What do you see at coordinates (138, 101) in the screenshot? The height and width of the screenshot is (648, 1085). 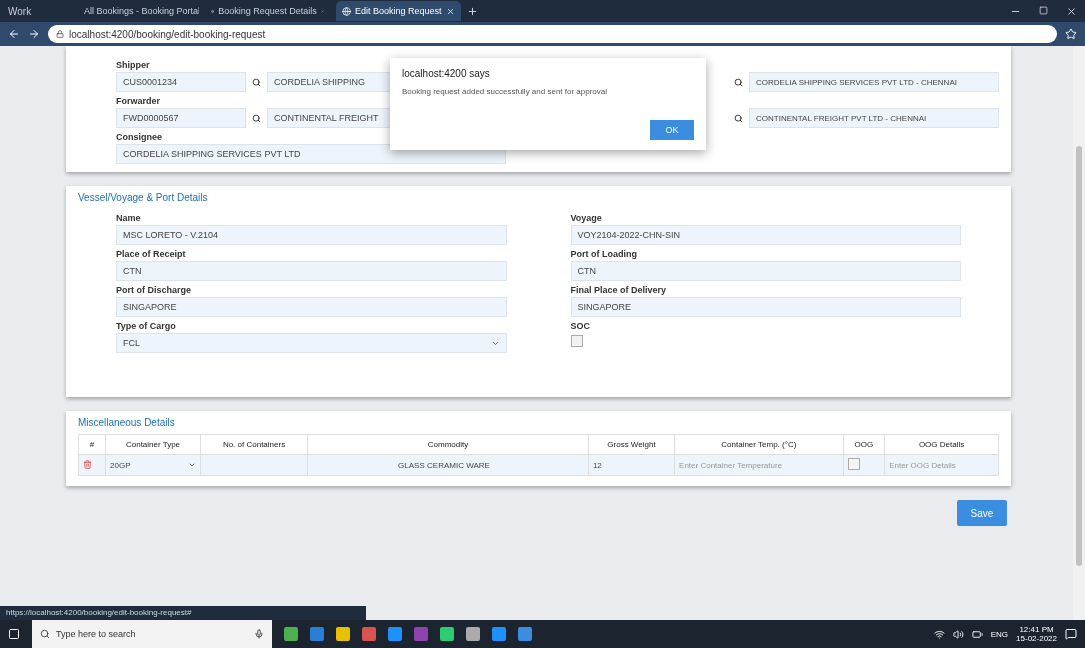 I see `field-label: Forwarder` at bounding box center [138, 101].